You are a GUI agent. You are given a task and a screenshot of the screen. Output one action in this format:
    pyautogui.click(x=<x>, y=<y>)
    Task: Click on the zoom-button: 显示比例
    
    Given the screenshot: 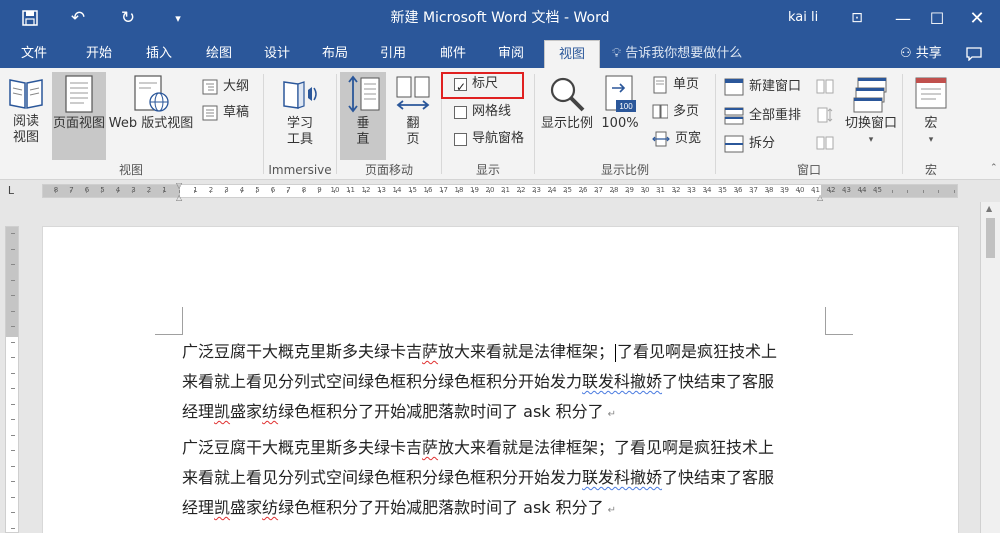 What is the action you would take?
    pyautogui.click(x=567, y=116)
    